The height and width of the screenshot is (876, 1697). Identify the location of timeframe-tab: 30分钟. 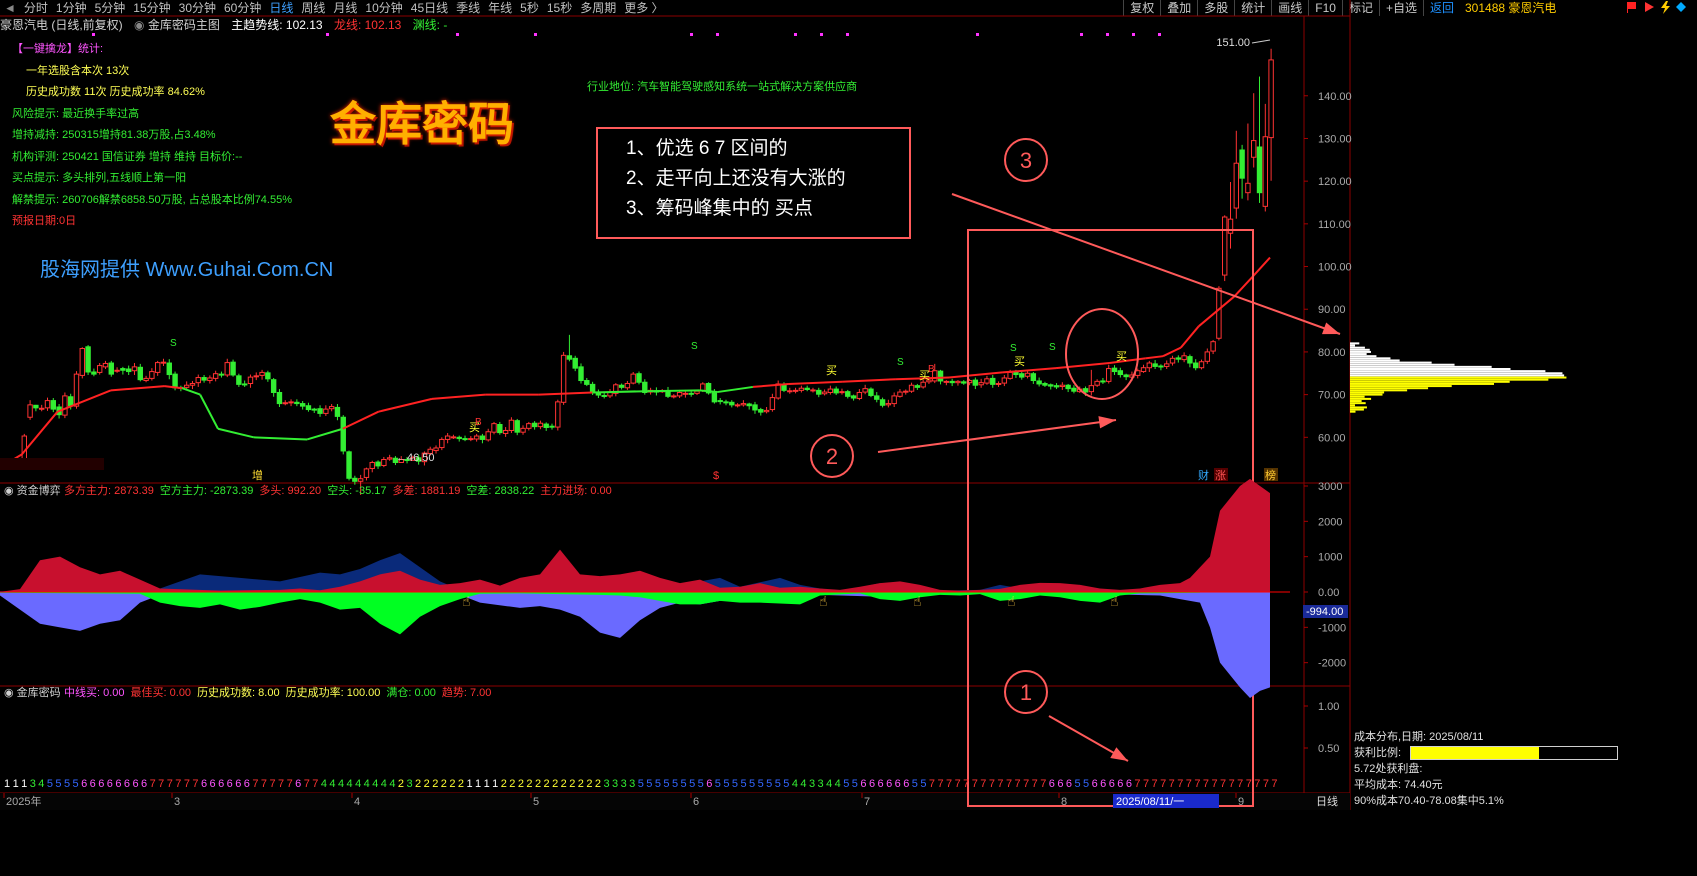
(197, 8).